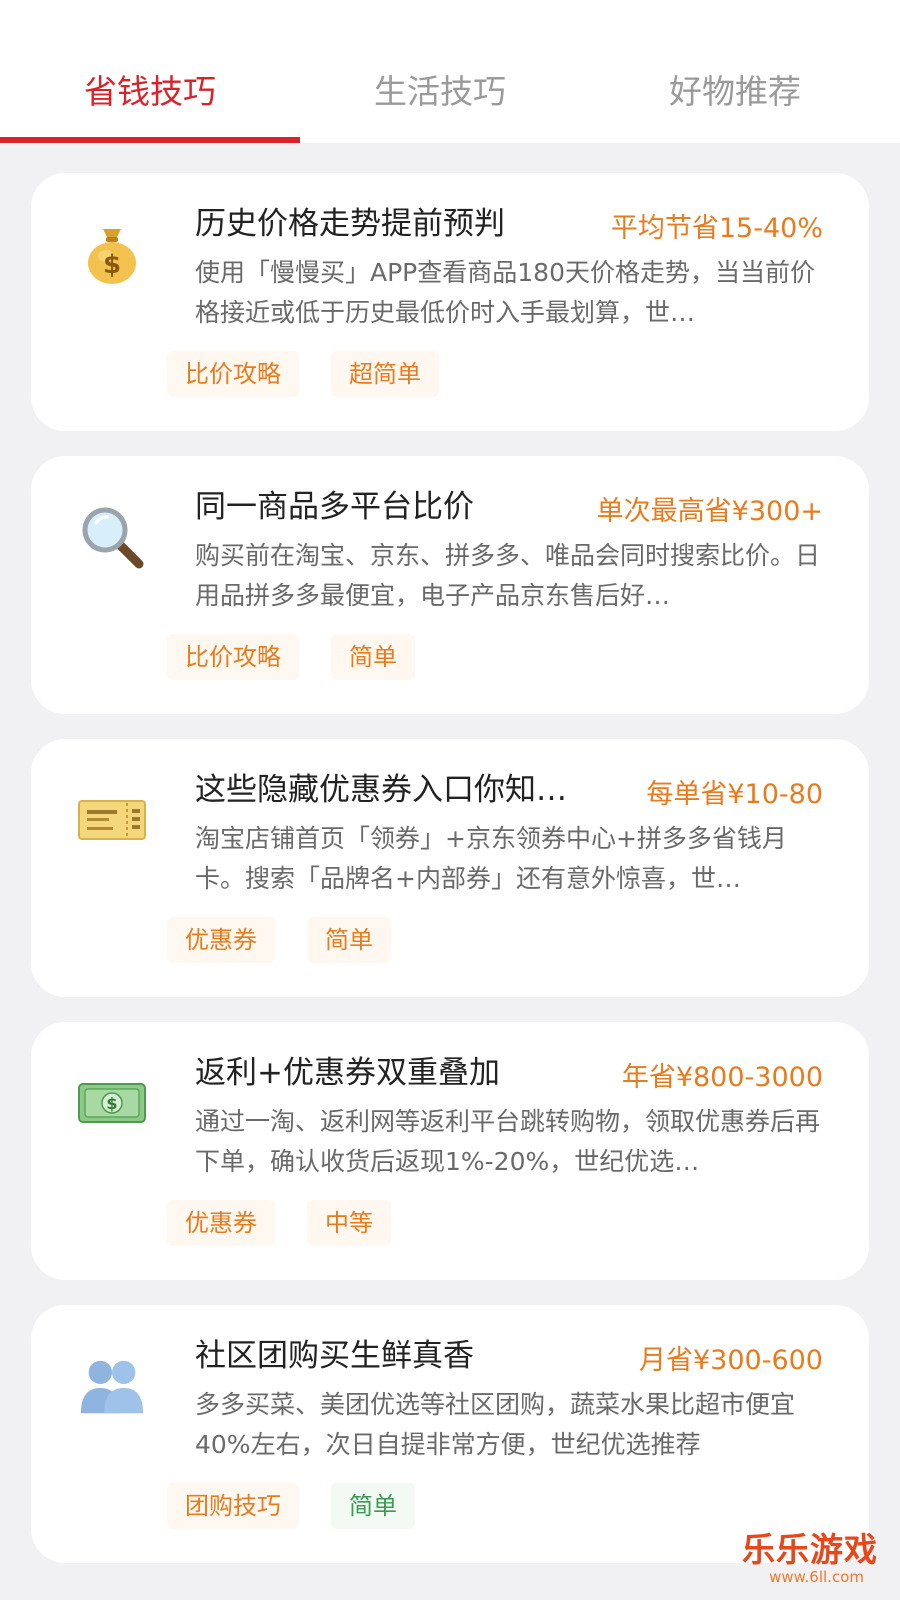  I want to click on tag-difficulty: 中等, so click(349, 1223).